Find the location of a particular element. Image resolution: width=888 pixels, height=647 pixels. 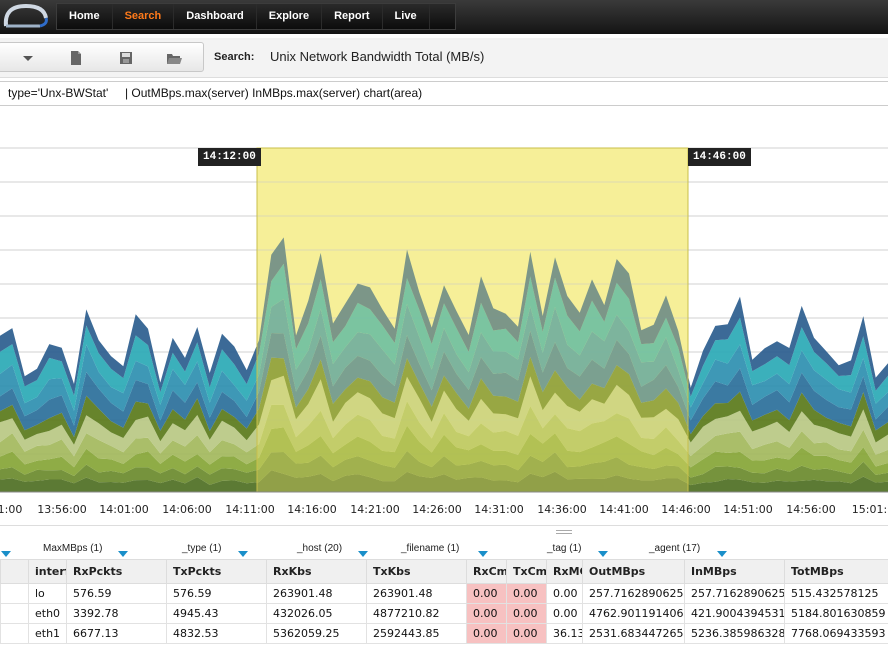

save-icon is located at coordinates (126, 58).